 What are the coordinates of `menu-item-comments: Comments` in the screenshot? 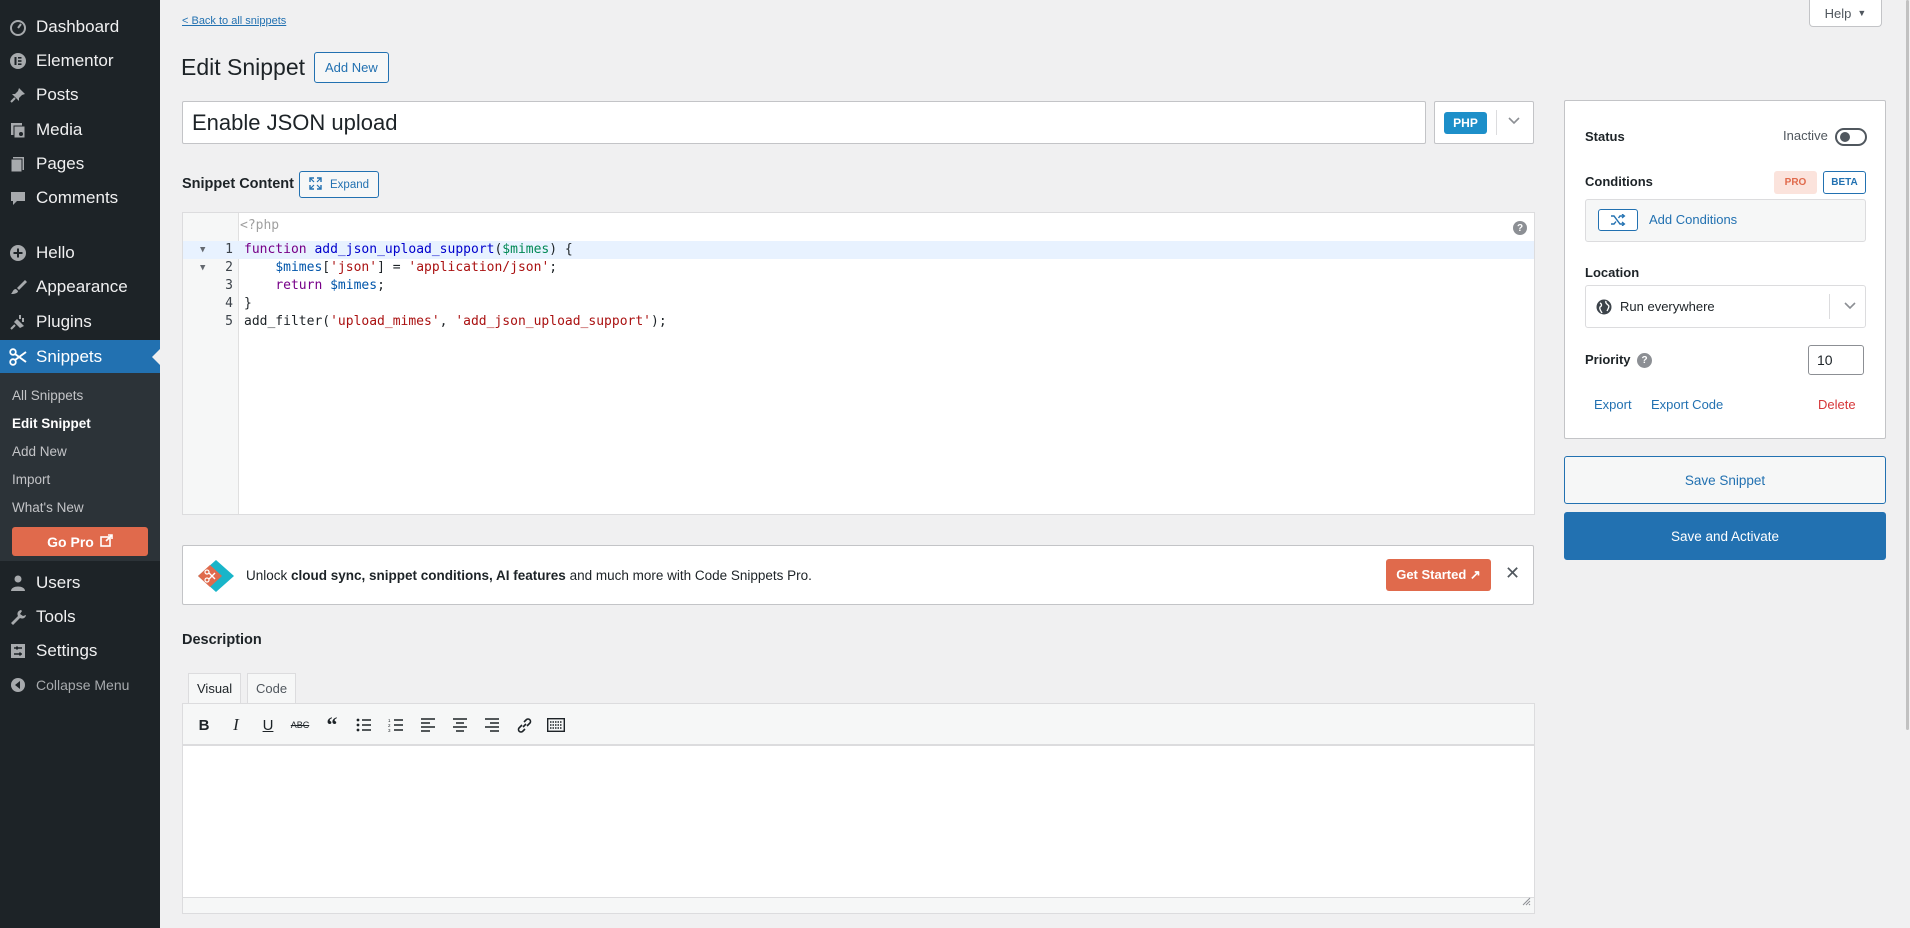 It's located at (80, 198).